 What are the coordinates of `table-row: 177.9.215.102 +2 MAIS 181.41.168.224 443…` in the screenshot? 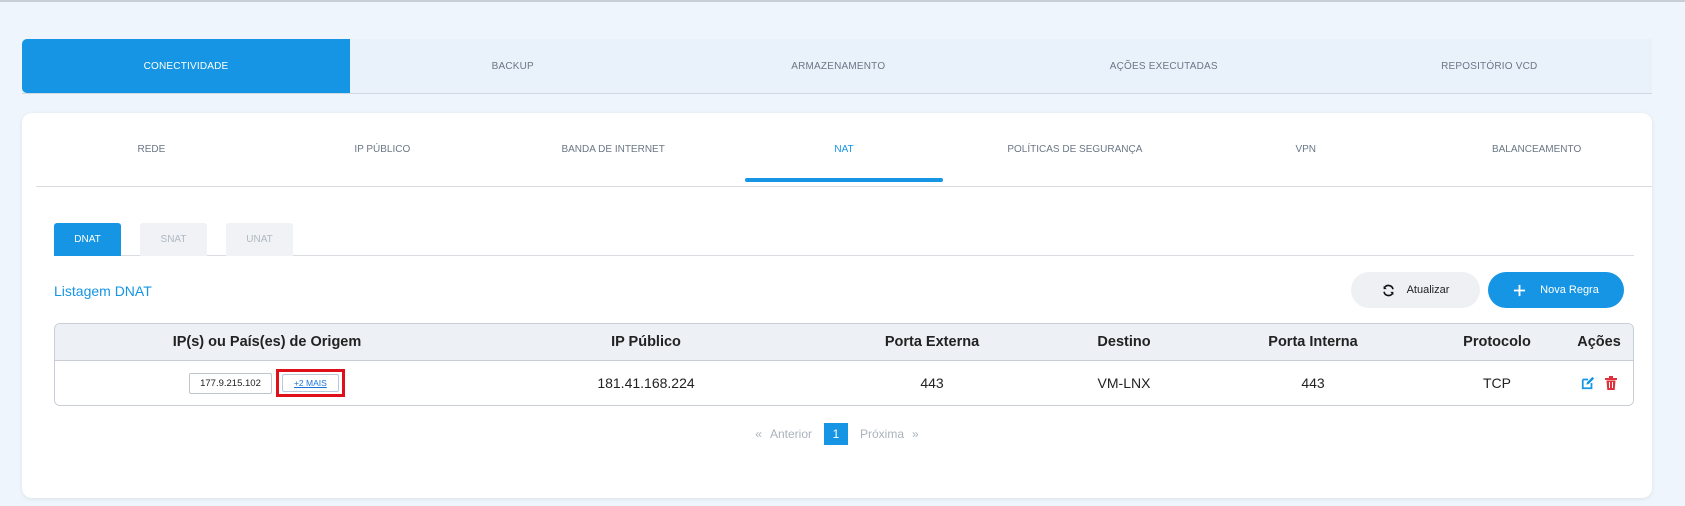 It's located at (844, 383).